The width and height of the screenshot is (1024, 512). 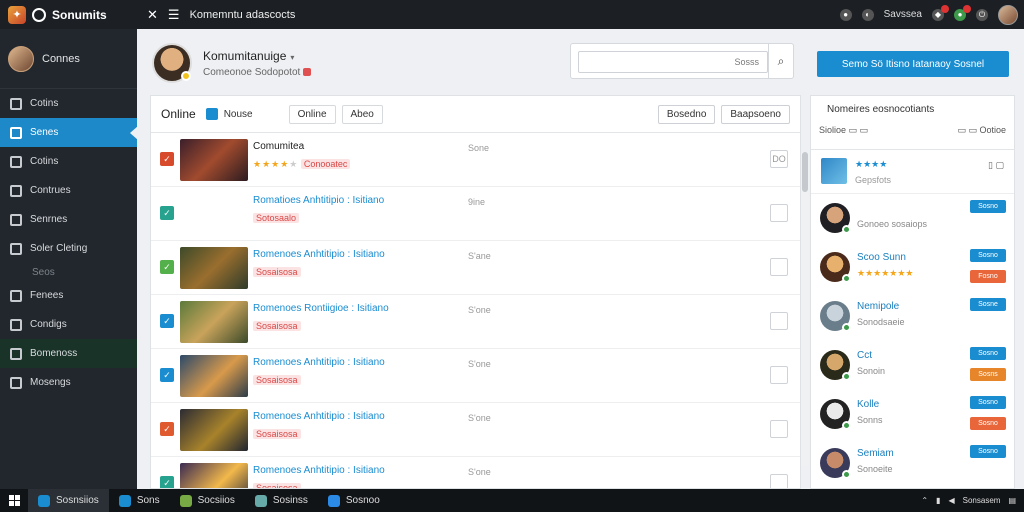 What do you see at coordinates (912, 218) in the screenshot?
I see `friend-item: Gonoeo sosaiops Sosno` at bounding box center [912, 218].